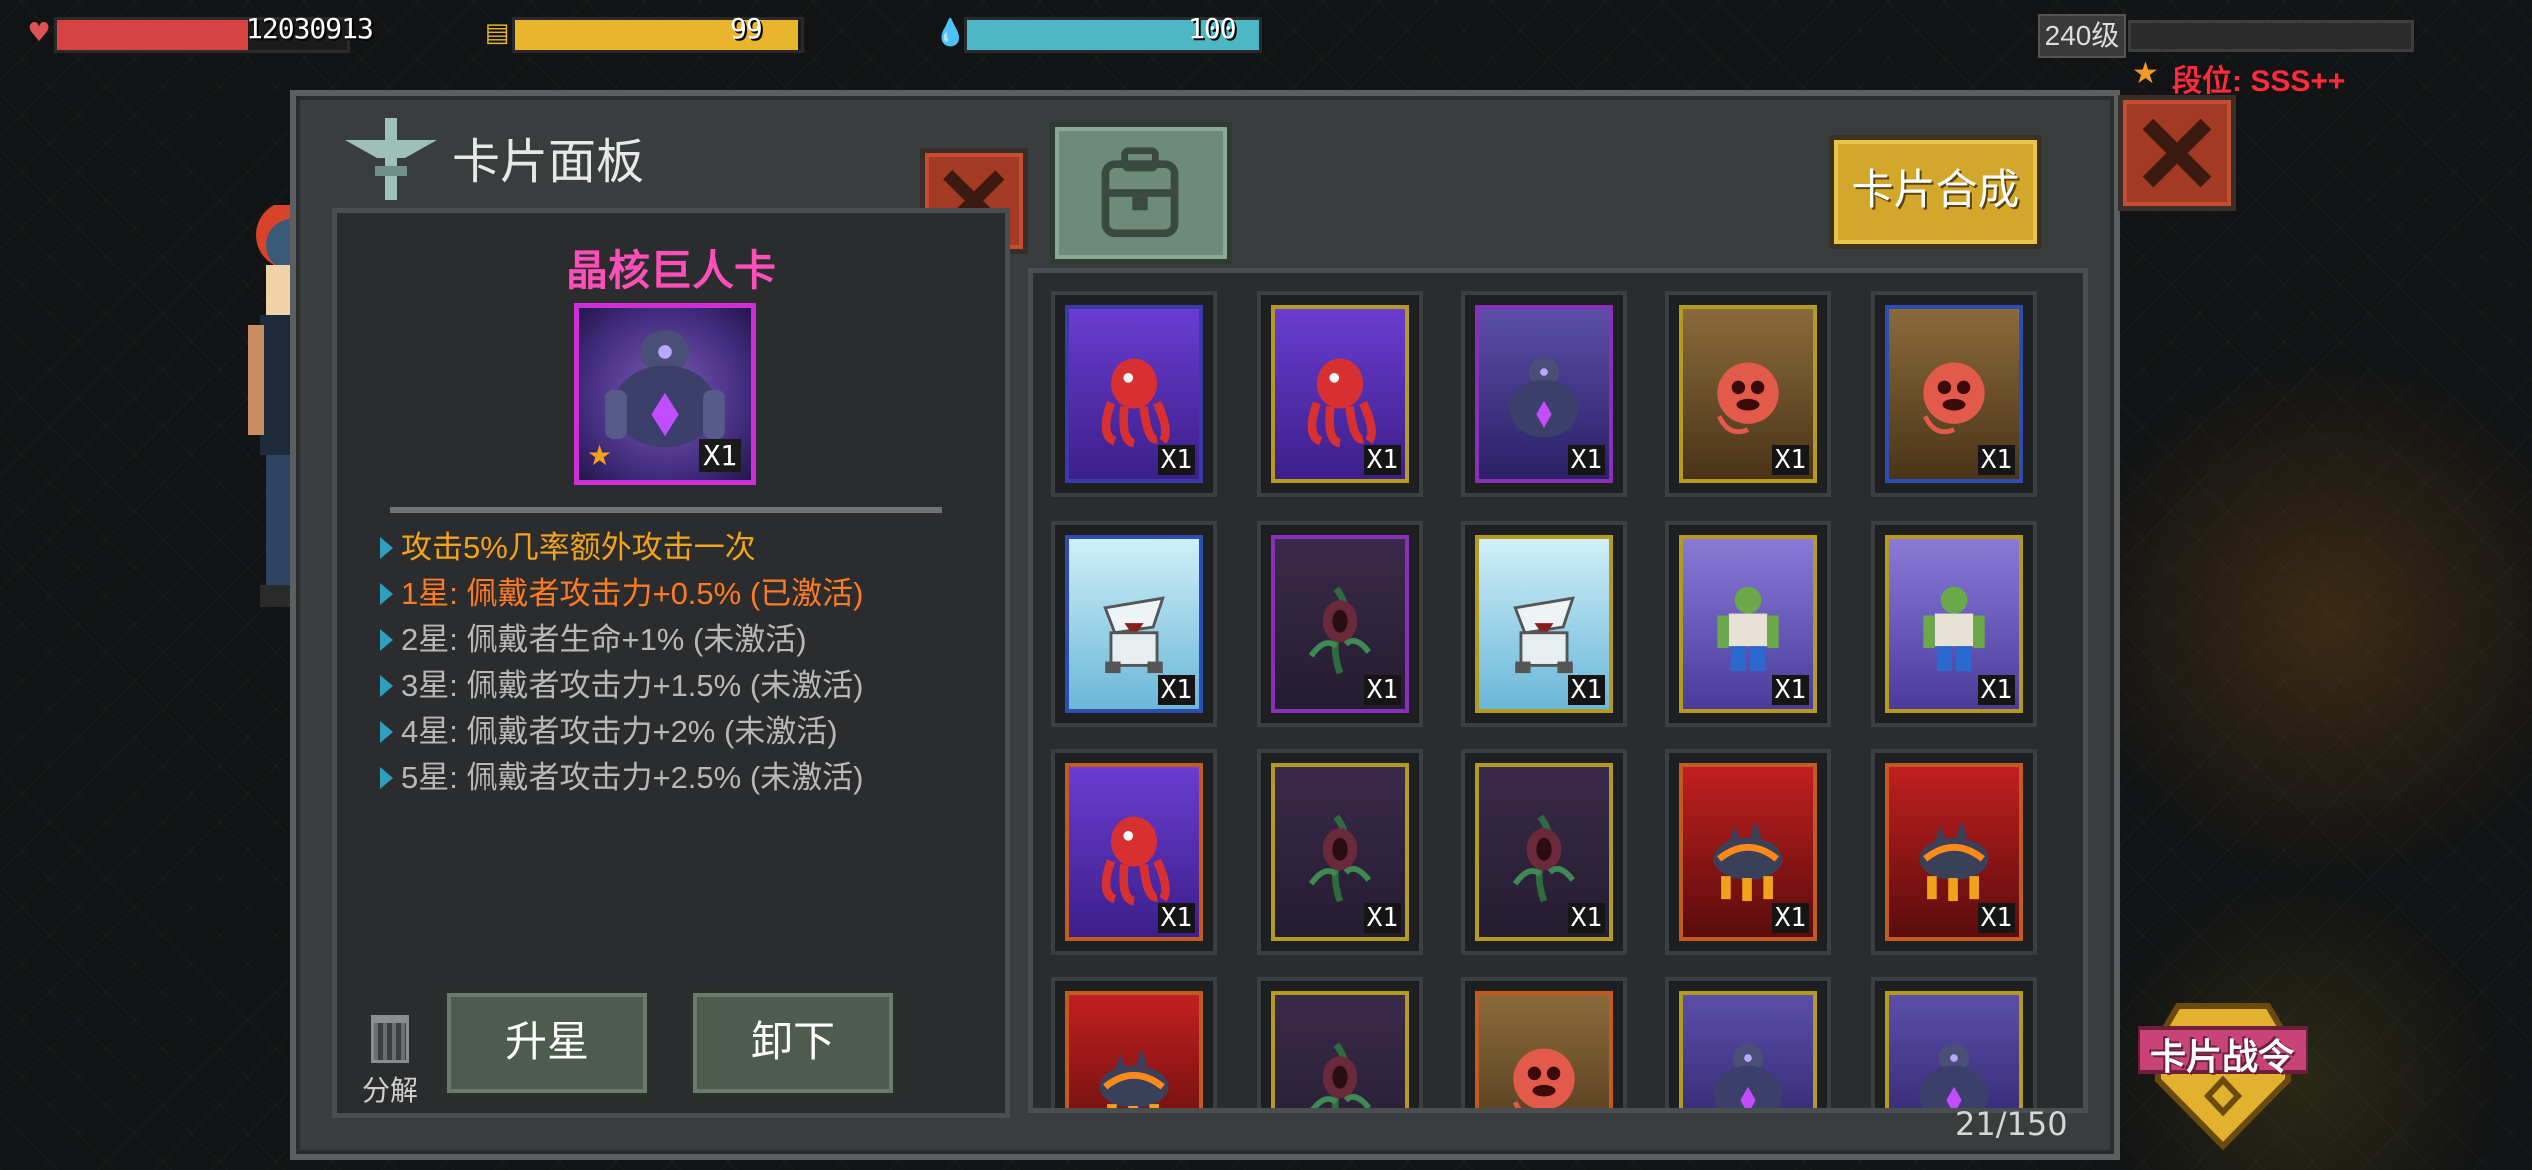 The height and width of the screenshot is (1170, 2532). What do you see at coordinates (670, 270) in the screenshot?
I see `selected-card-name: 晶核巨人卡` at bounding box center [670, 270].